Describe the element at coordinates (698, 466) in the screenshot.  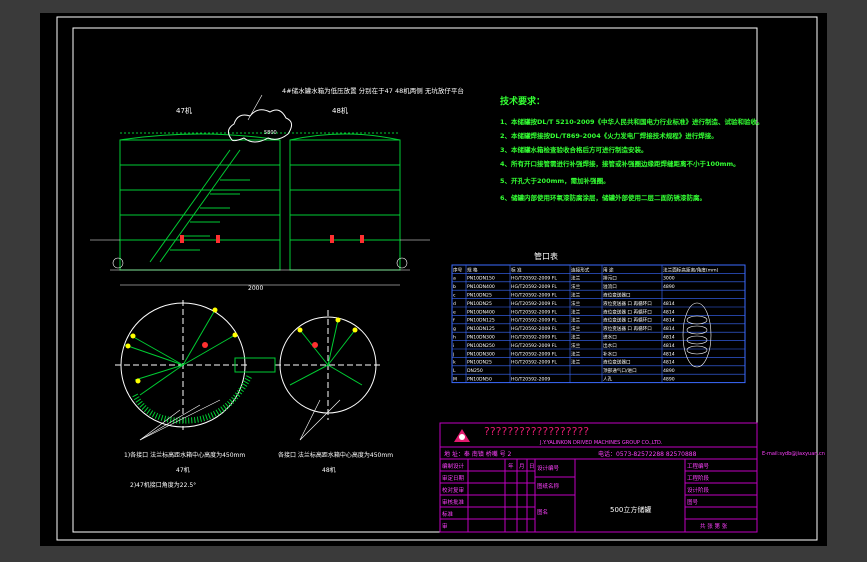
I see `tb-right-label: 工程编号` at that location.